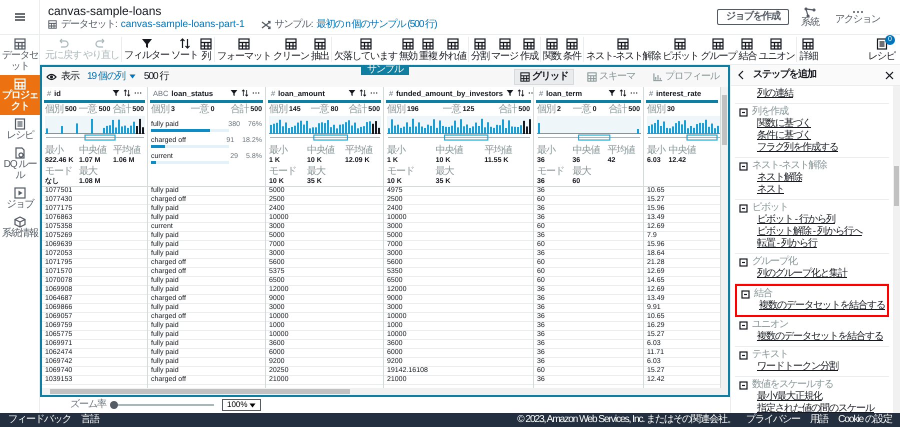 The image size is (900, 427). What do you see at coordinates (90, 420) in the screenshot?
I see `footer-link: 言語` at bounding box center [90, 420].